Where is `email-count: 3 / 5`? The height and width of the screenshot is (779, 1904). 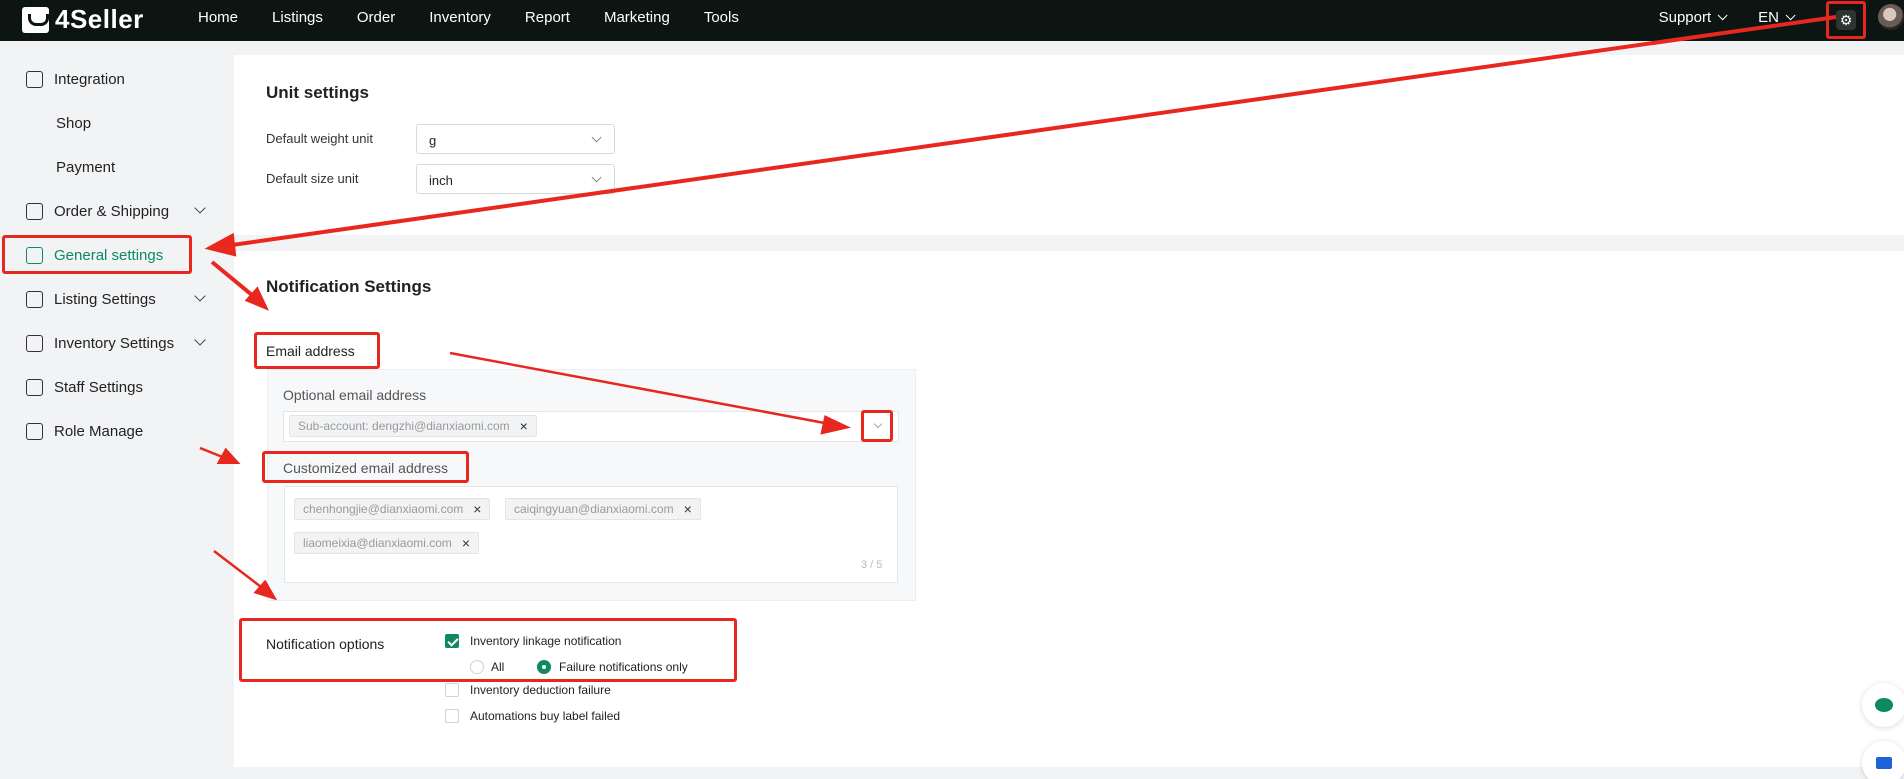 email-count: 3 / 5 is located at coordinates (872, 565).